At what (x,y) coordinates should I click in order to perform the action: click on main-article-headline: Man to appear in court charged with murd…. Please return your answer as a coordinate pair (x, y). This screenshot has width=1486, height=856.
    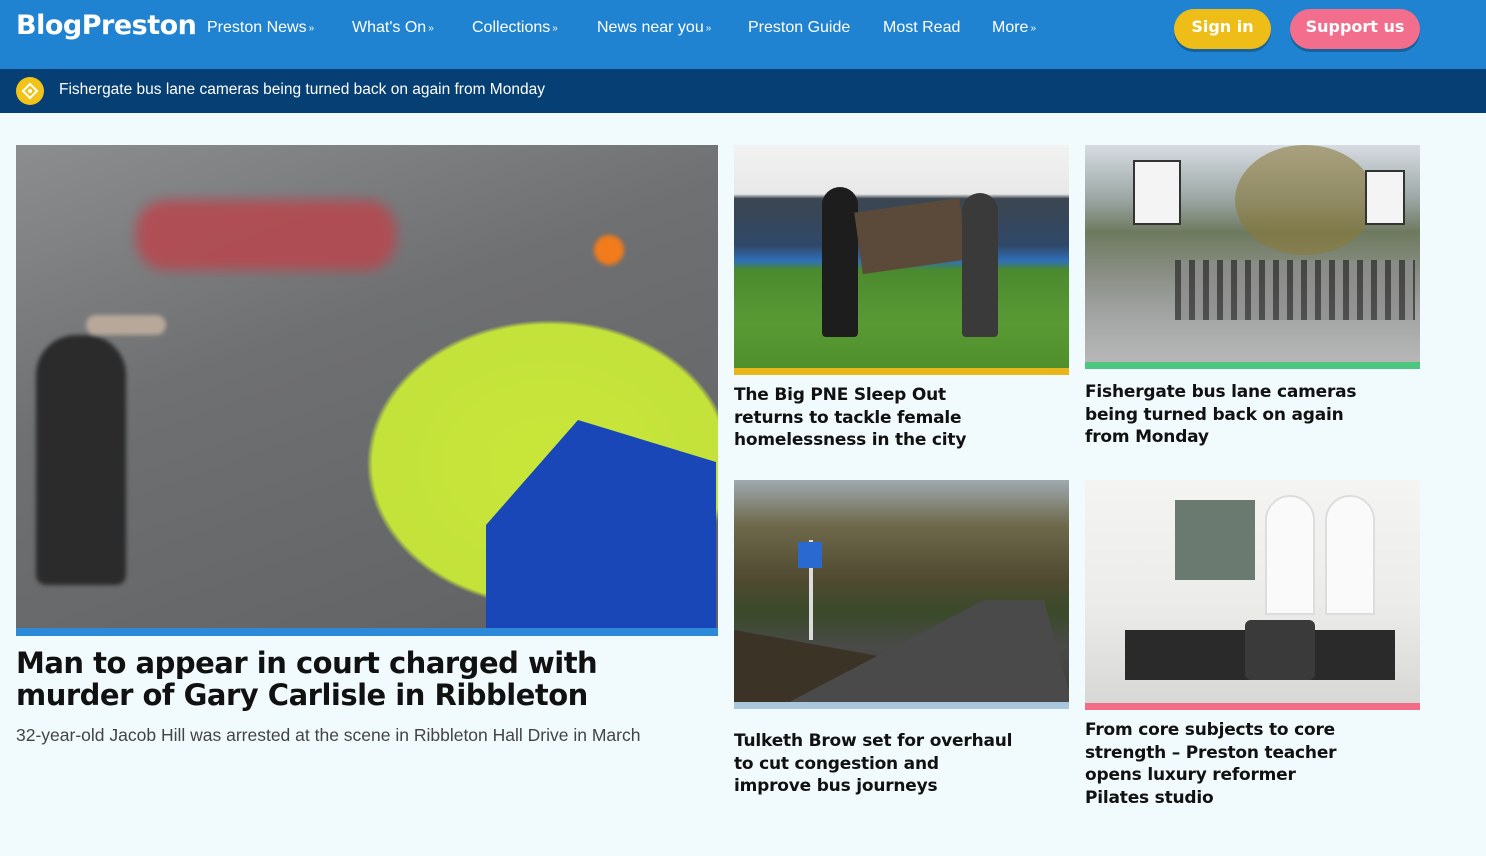
    Looking at the image, I should click on (316, 679).